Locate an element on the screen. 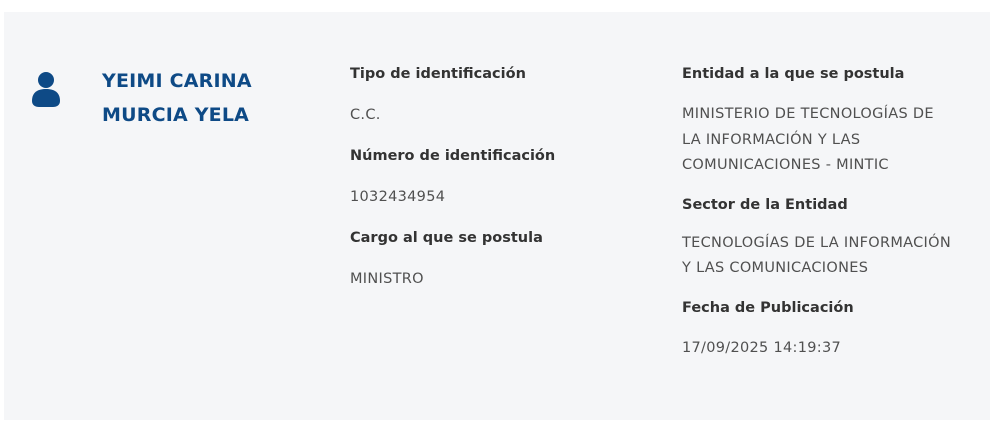 Image resolution: width=992 pixels, height=423 pixels. id-type-label: Tipo de identificación is located at coordinates (438, 74).